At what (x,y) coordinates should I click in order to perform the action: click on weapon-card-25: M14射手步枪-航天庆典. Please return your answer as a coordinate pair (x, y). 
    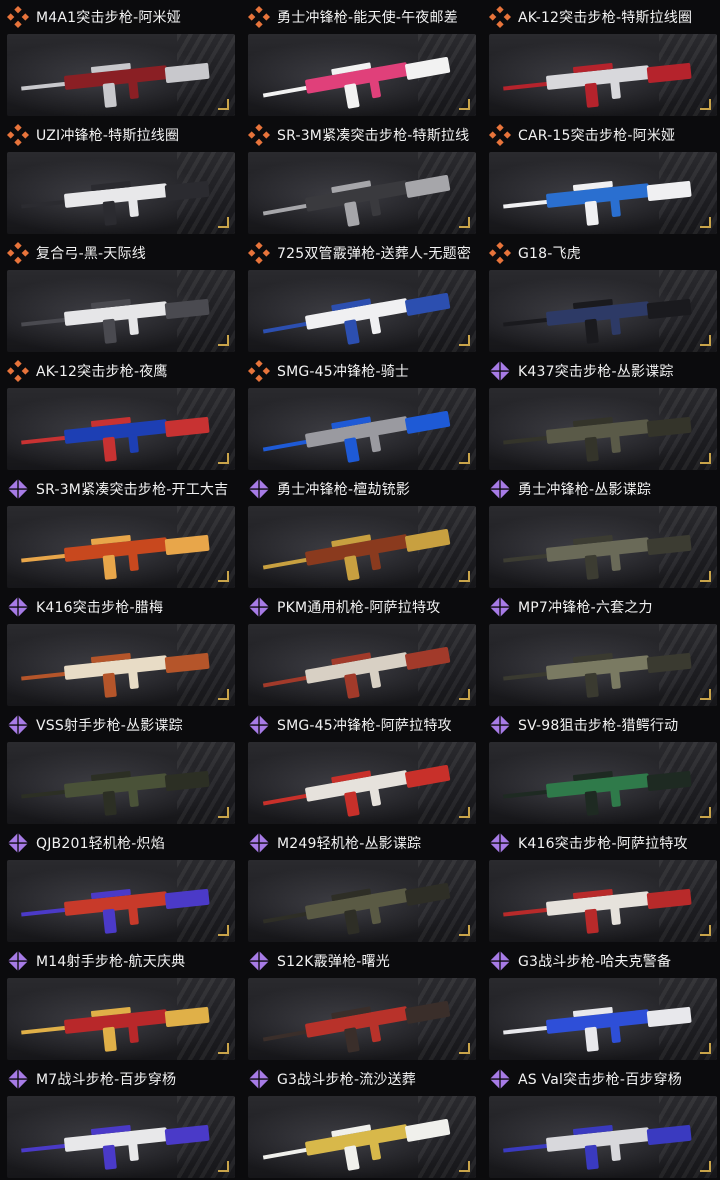
    Looking at the image, I should click on (121, 1003).